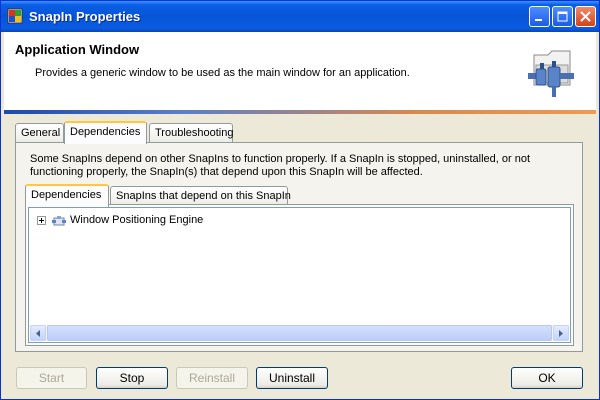 This screenshot has height=400, width=600. Describe the element at coordinates (105, 132) in the screenshot. I see `tab-dependencies: Dependencies` at that location.